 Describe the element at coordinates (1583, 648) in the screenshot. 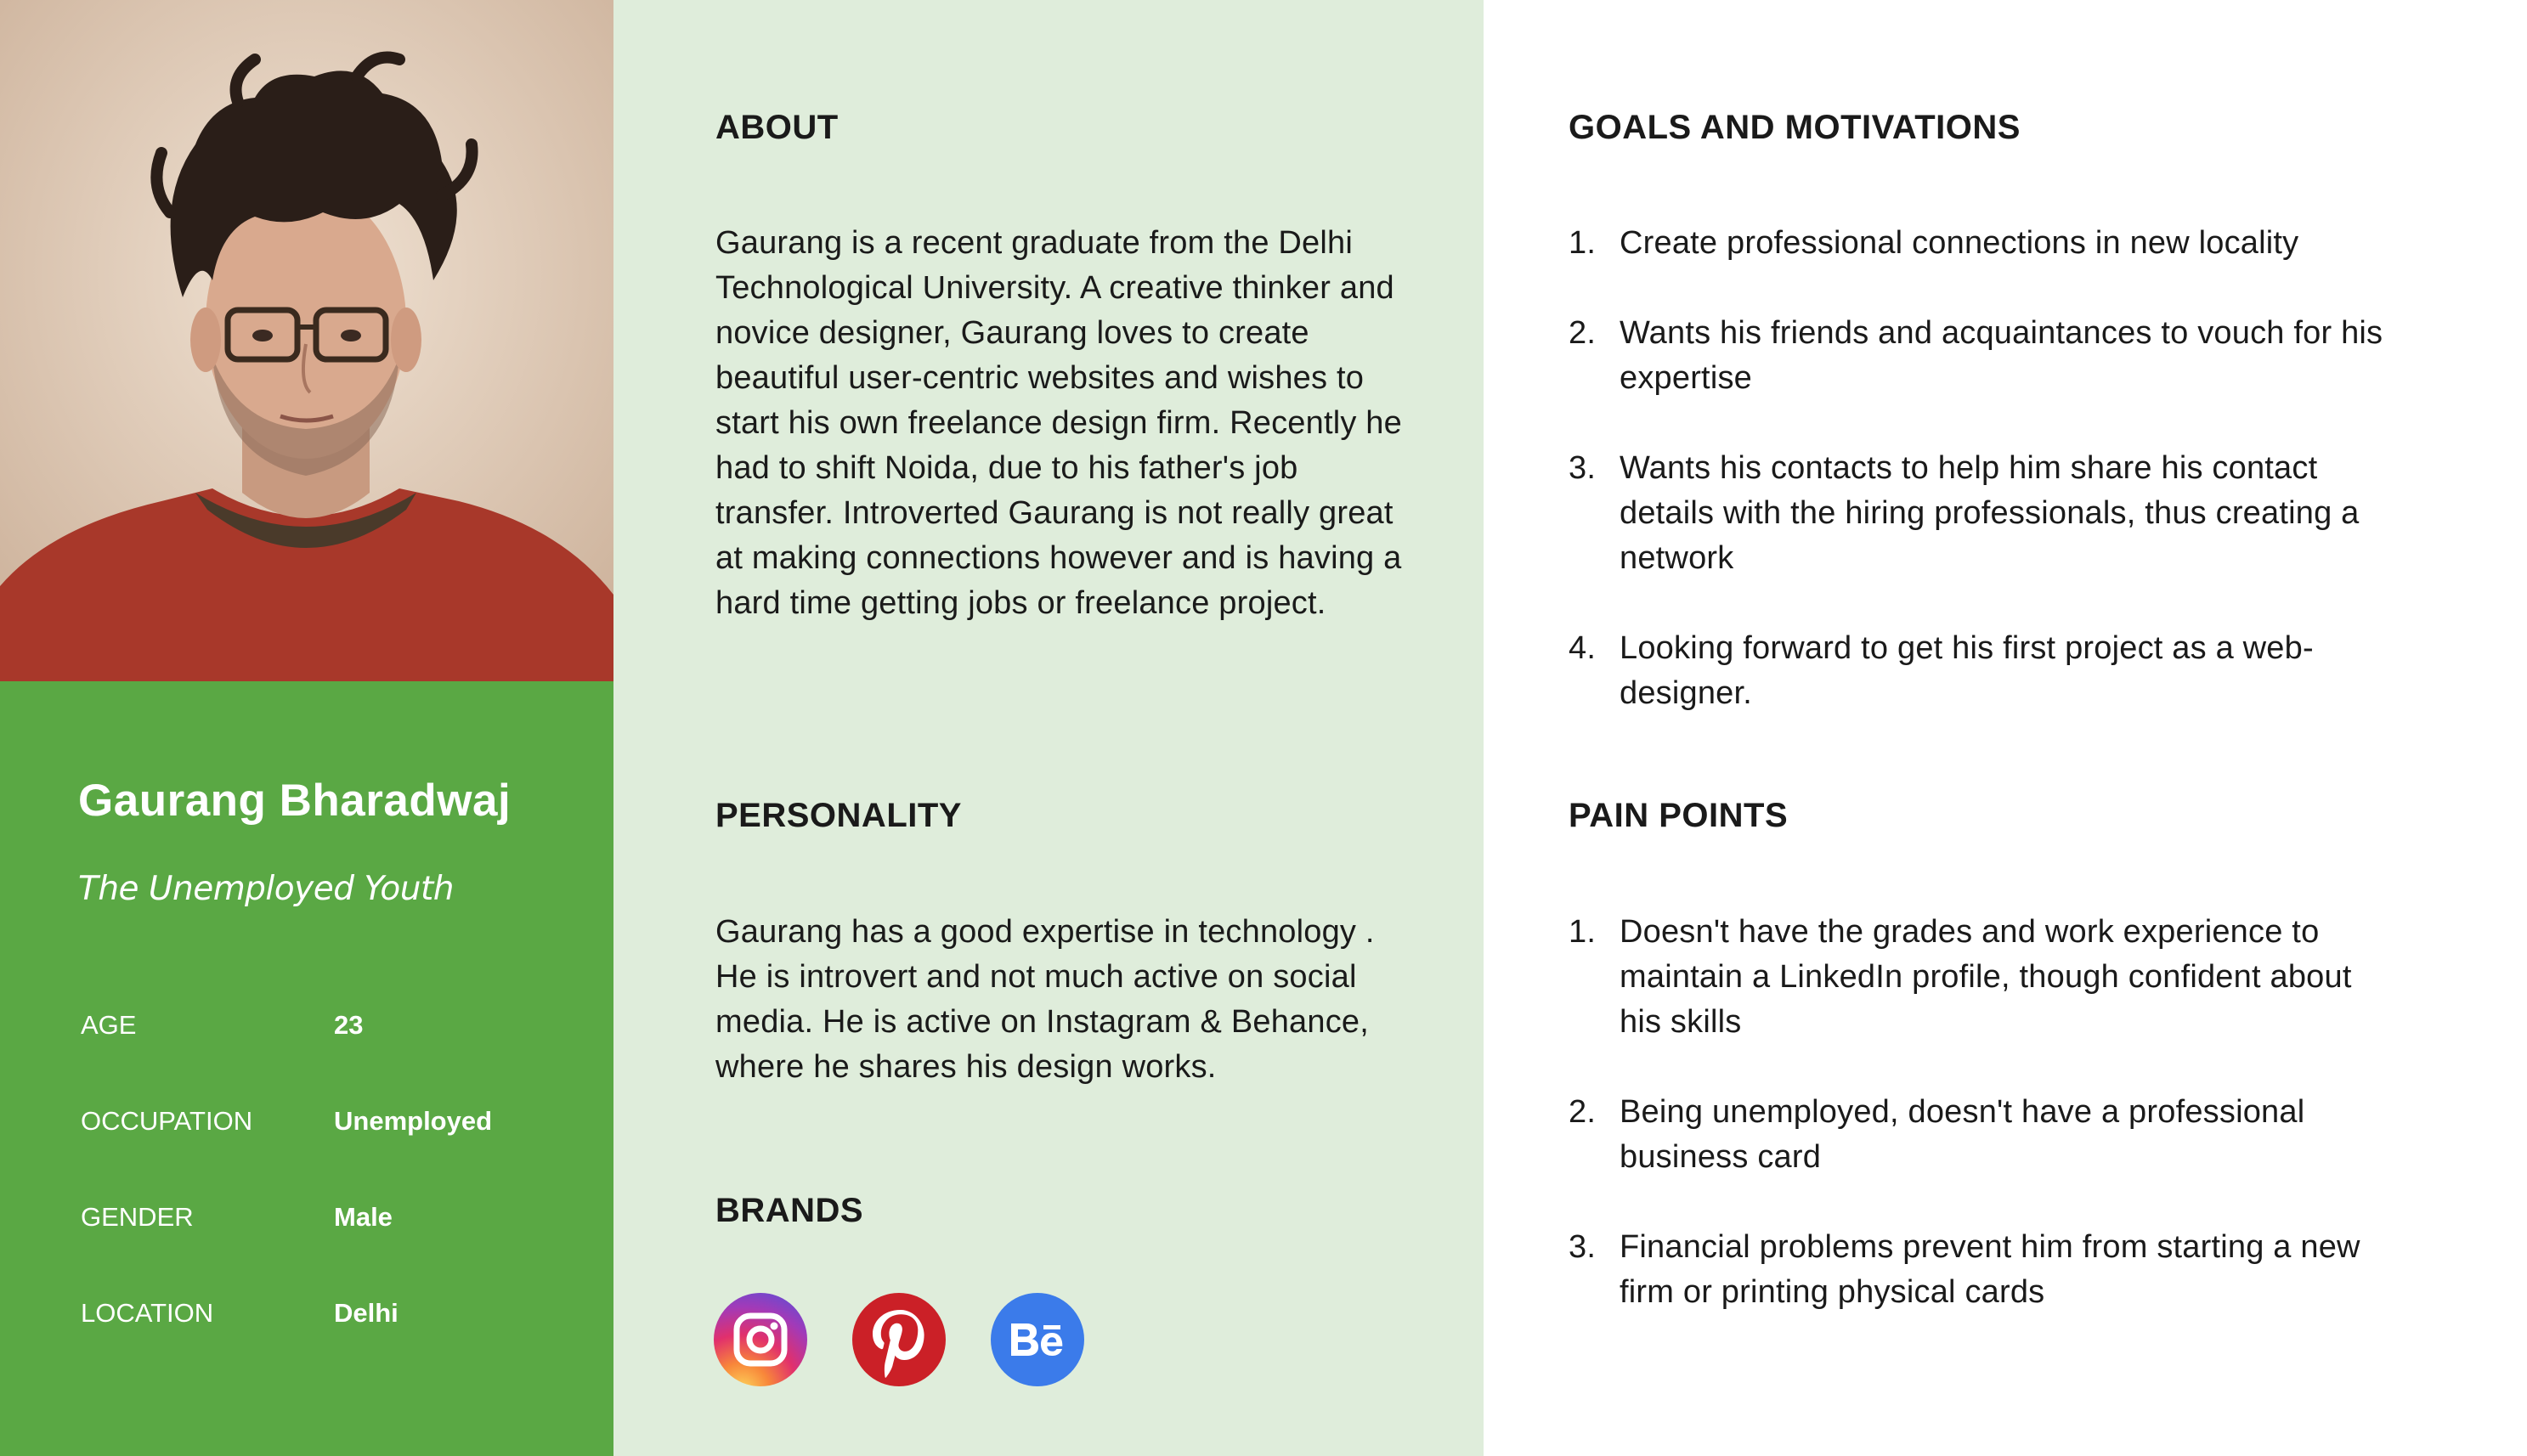

I see `list-item-number: 4.` at that location.